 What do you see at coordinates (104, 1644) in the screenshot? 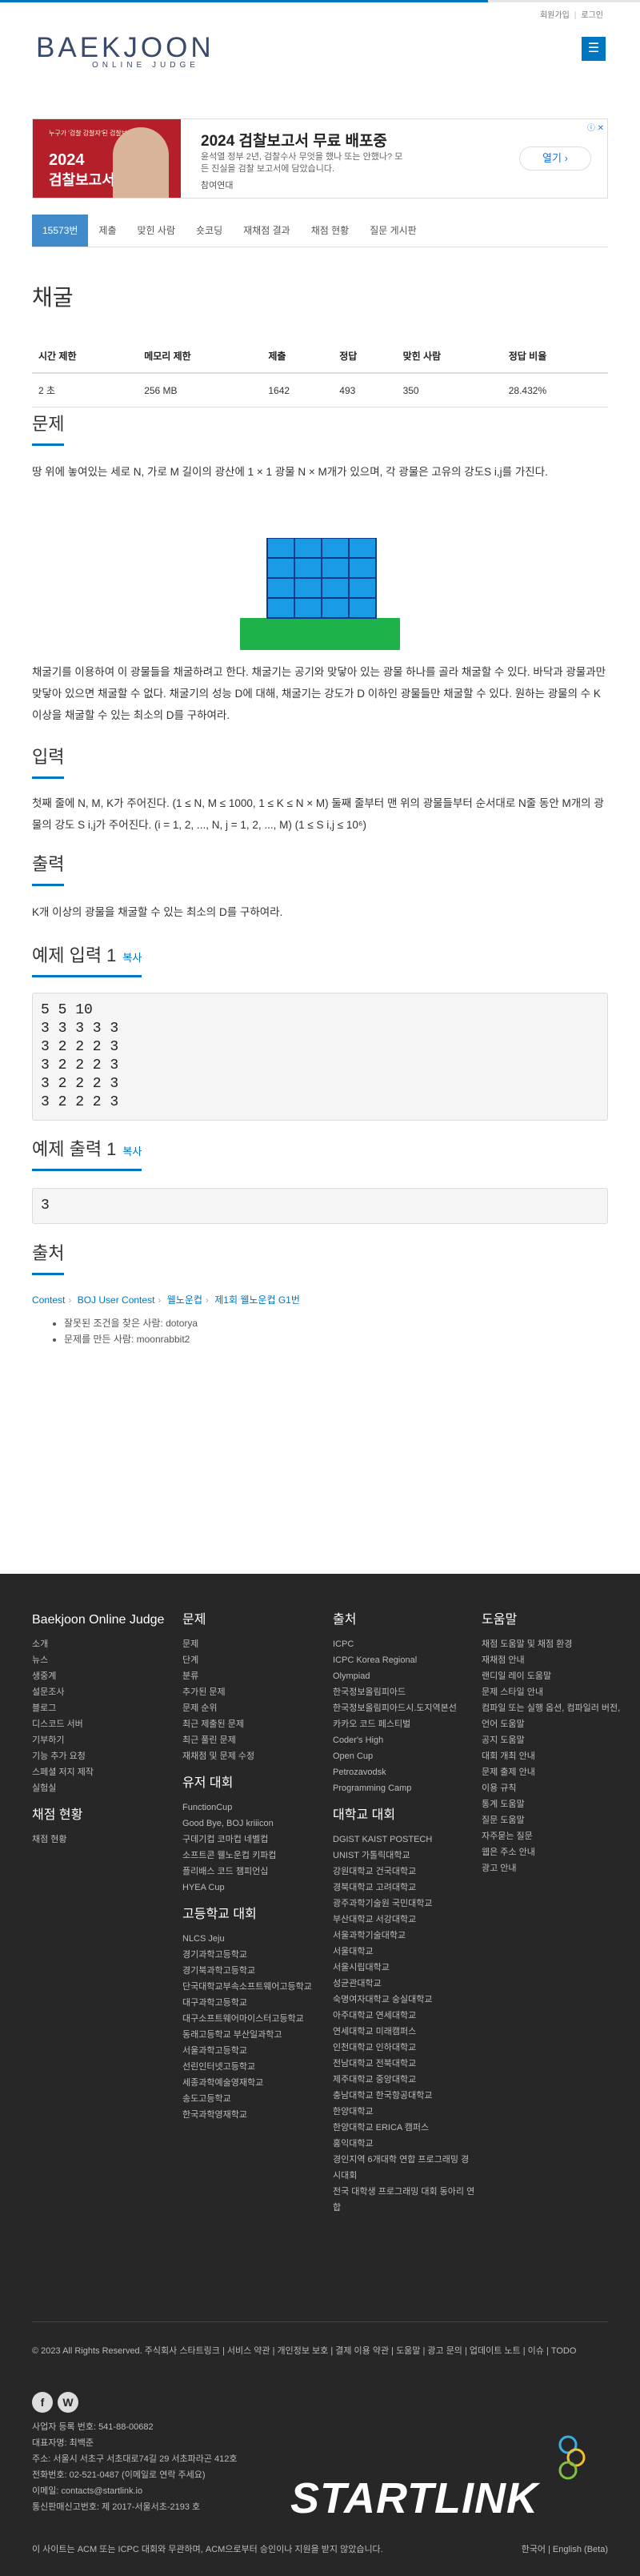
I see `footer-link: 소개` at bounding box center [104, 1644].